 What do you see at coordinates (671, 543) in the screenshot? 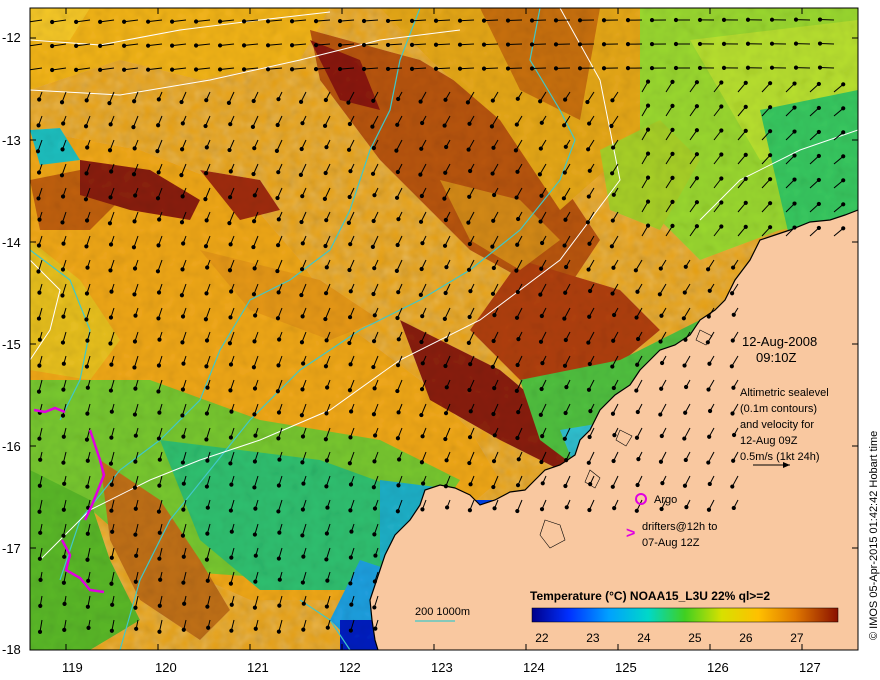
I see `drifters-label-2: 07-Aug 12Z` at bounding box center [671, 543].